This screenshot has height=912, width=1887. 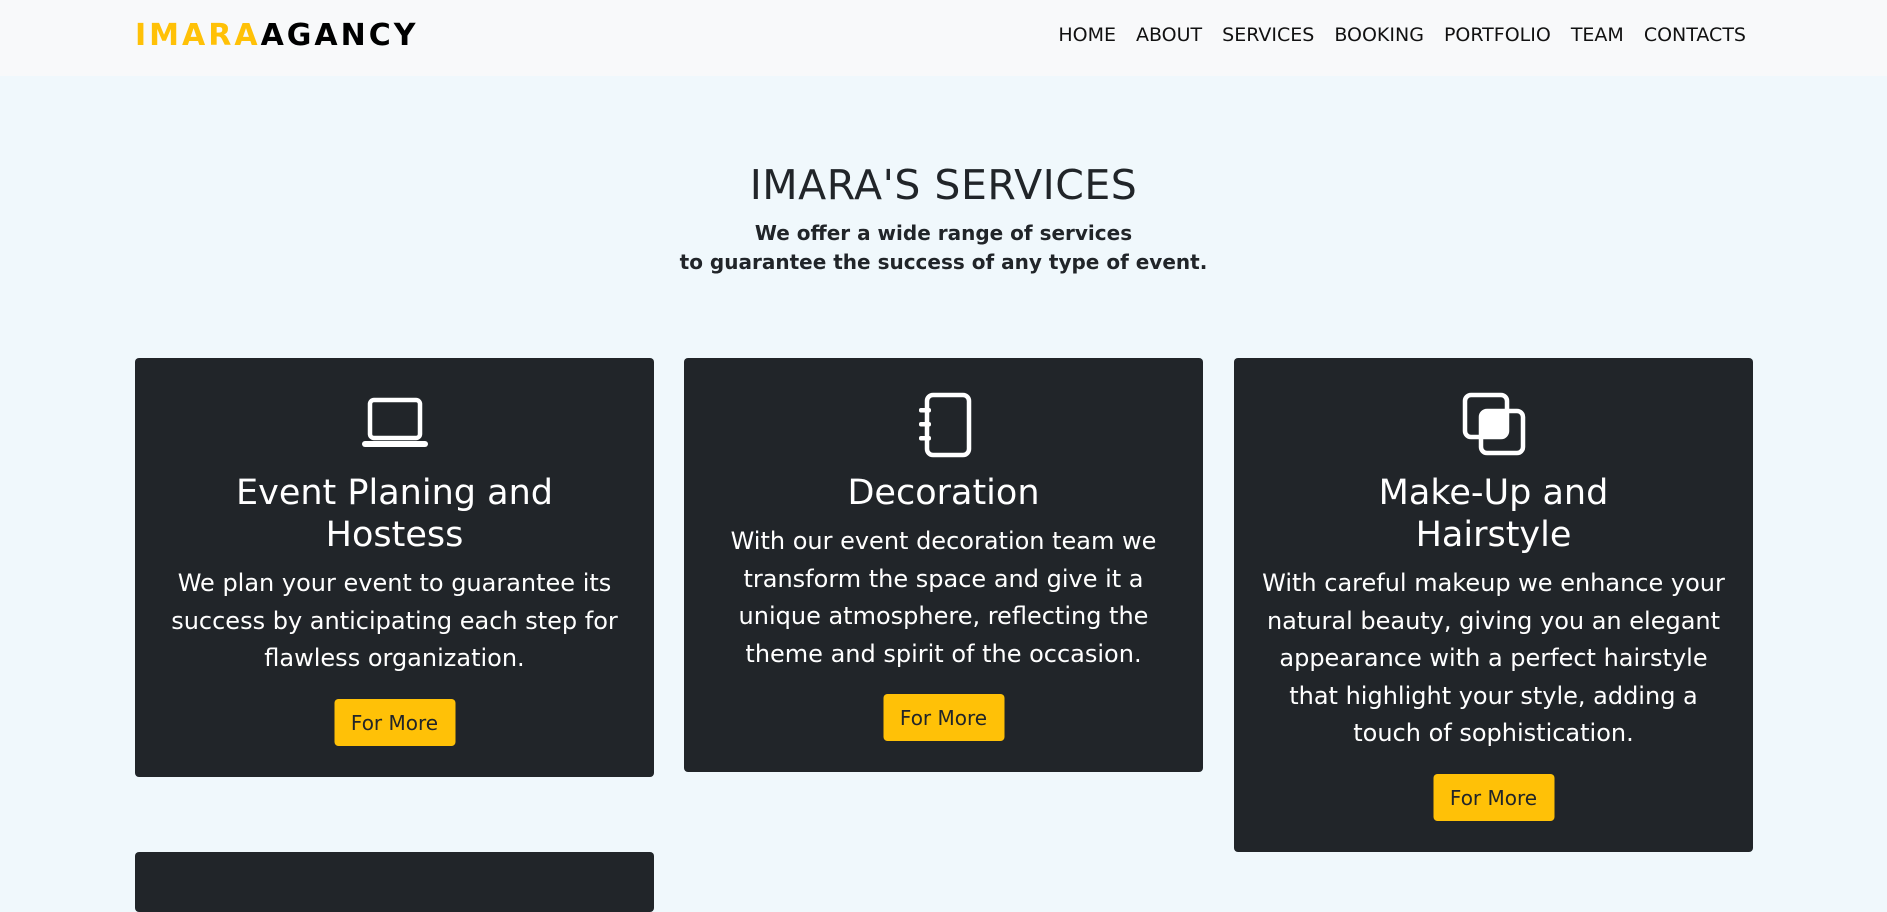 What do you see at coordinates (1493, 514) in the screenshot?
I see `service-card-title: Make-Up and Hairstyle` at bounding box center [1493, 514].